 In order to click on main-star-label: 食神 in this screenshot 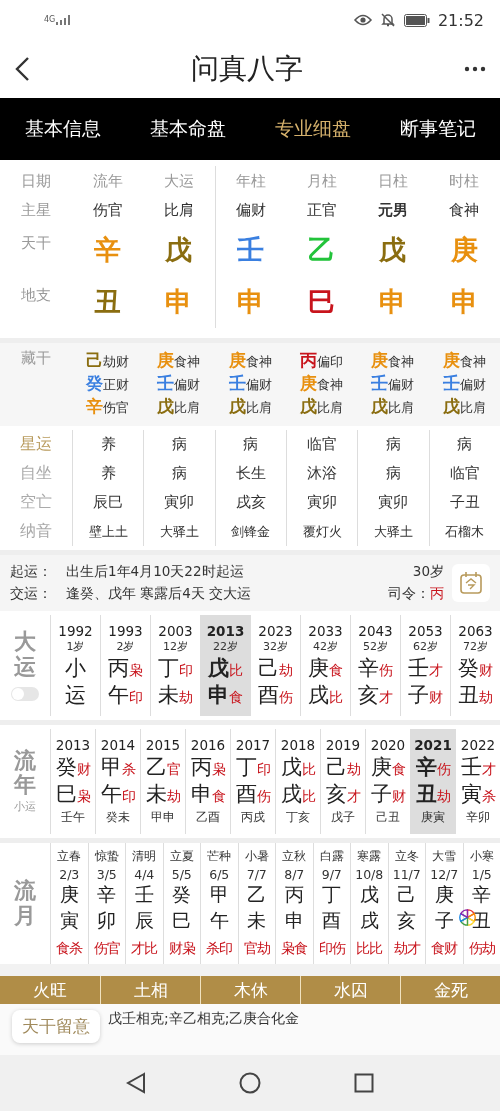, I will do `click(464, 210)`.